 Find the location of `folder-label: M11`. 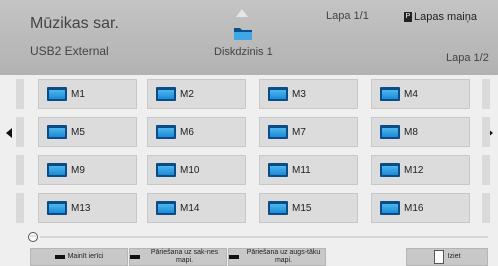

folder-label: M11 is located at coordinates (301, 170).